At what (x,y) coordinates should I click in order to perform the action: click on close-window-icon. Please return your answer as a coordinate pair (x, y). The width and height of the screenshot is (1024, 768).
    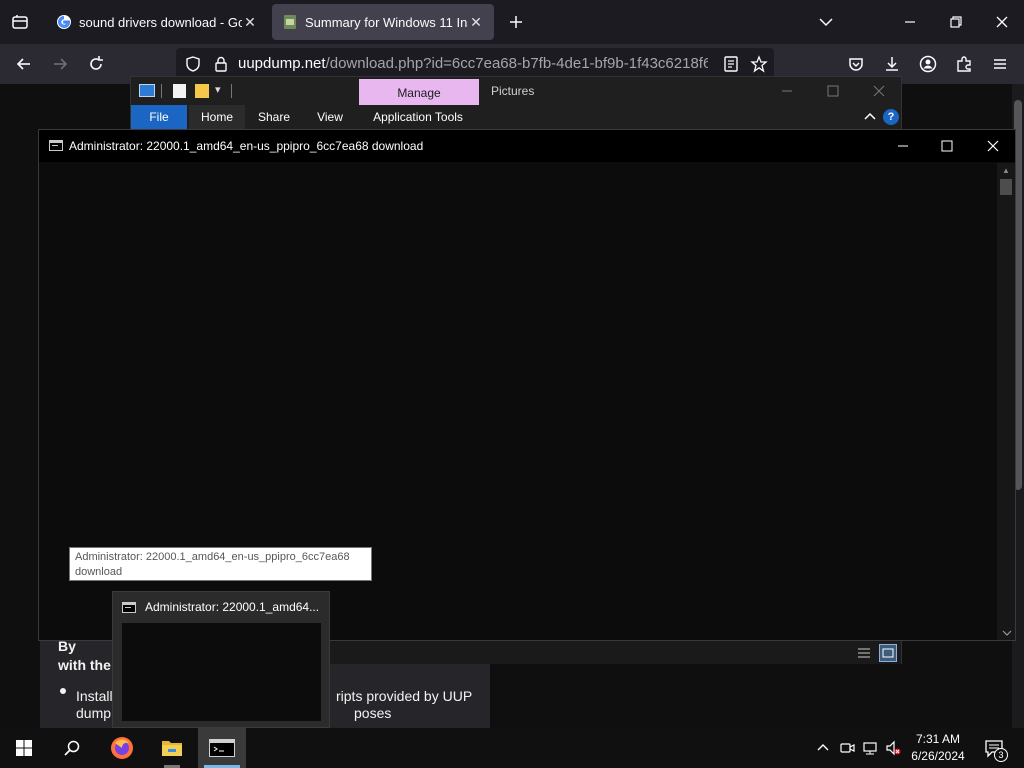
    Looking at the image, I should click on (1002, 22).